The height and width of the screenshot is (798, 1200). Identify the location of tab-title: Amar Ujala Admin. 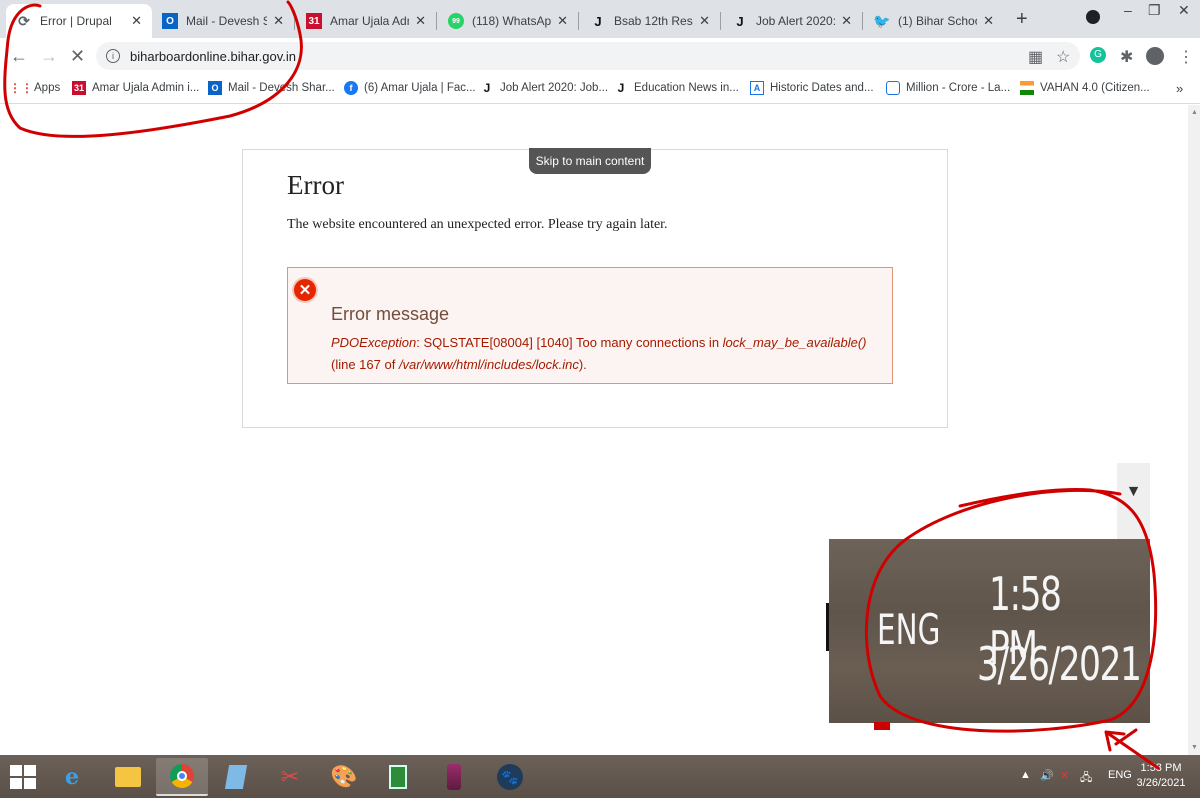
(369, 21).